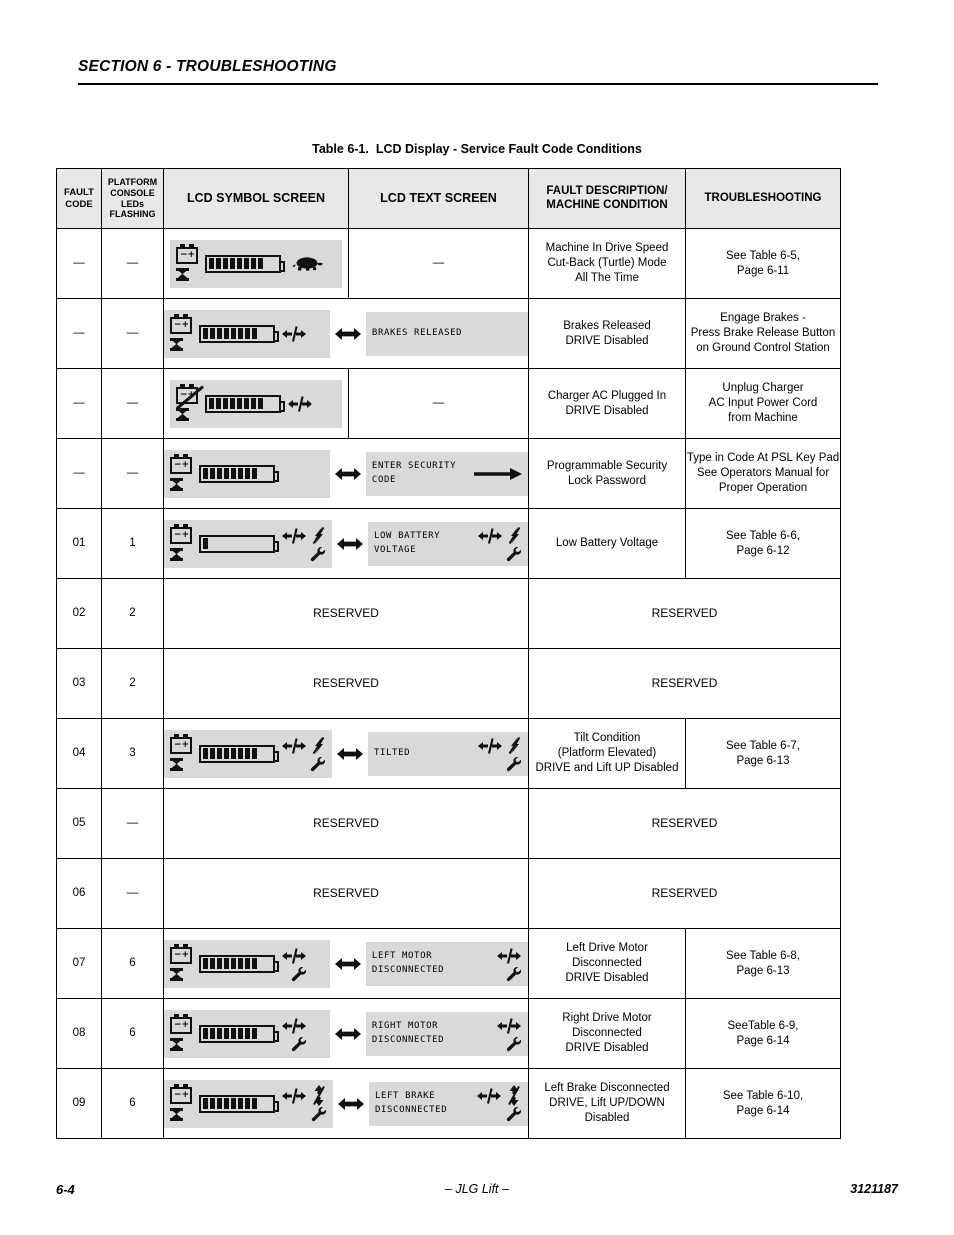 The image size is (954, 1235). Describe the element at coordinates (498, 473) in the screenshot. I see `right-arrow-icon` at that location.